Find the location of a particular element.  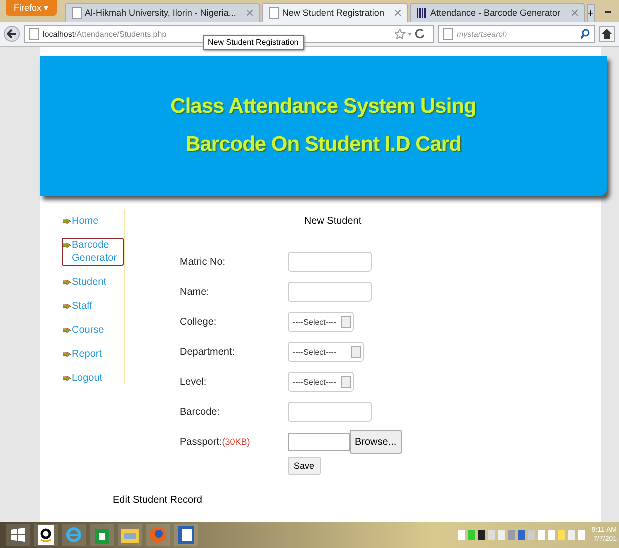

section-heading: Edit Student Record is located at coordinates (158, 500).